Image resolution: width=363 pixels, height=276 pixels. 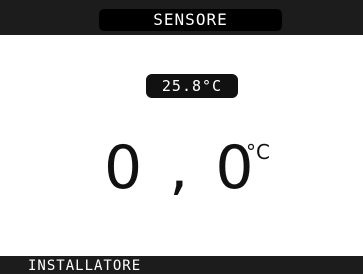 I want to click on sensor-reading-badge: 25.8°C, so click(x=192, y=86).